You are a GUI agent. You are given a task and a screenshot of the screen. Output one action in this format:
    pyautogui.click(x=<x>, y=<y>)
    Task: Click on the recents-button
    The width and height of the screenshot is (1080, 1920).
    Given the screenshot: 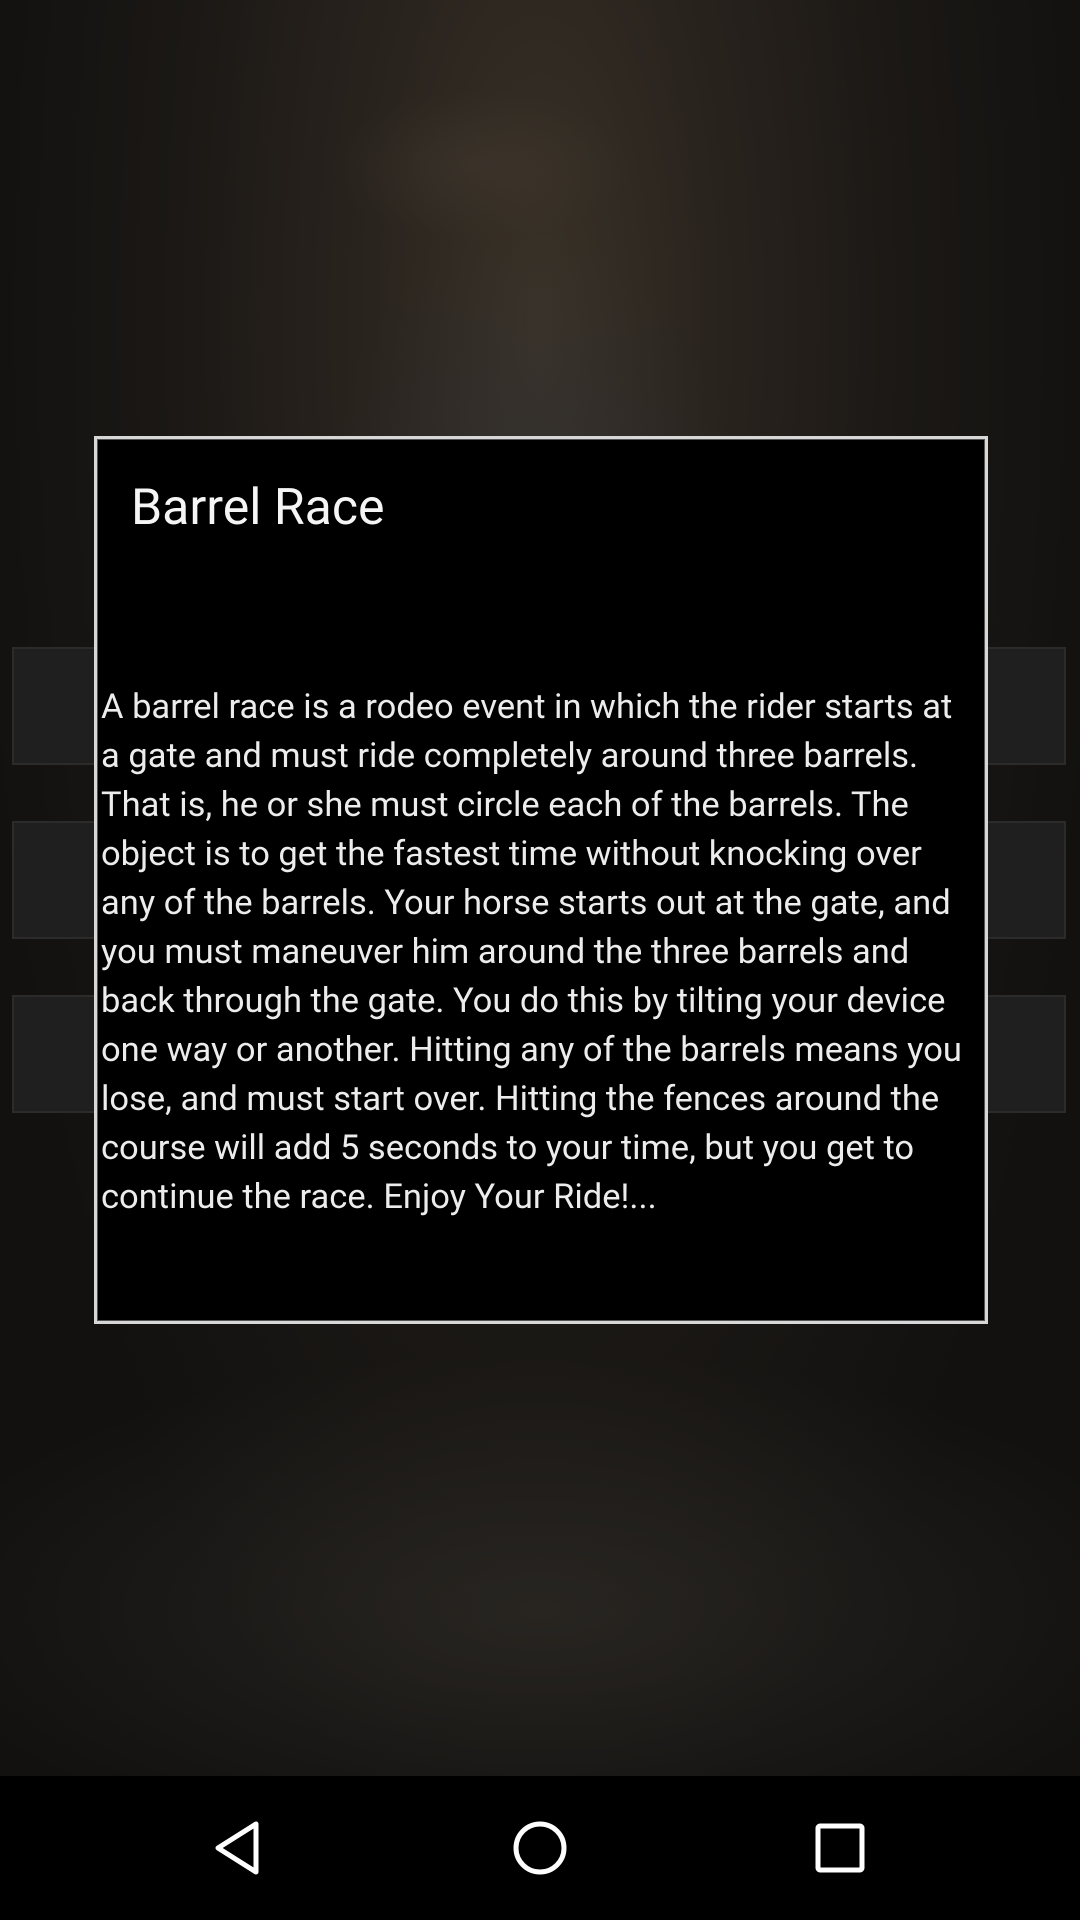 What is the action you would take?
    pyautogui.click(x=840, y=1848)
    